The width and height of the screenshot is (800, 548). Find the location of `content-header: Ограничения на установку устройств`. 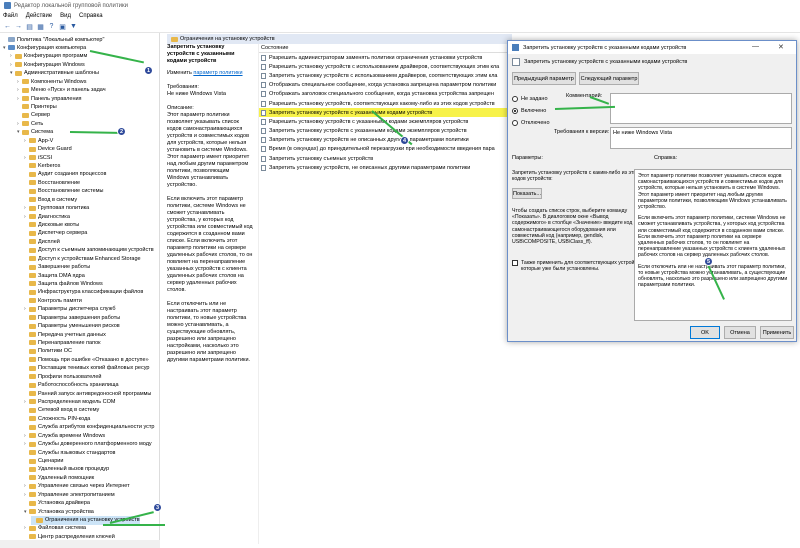

content-header: Ограничения на установку устройств is located at coordinates (339, 39).